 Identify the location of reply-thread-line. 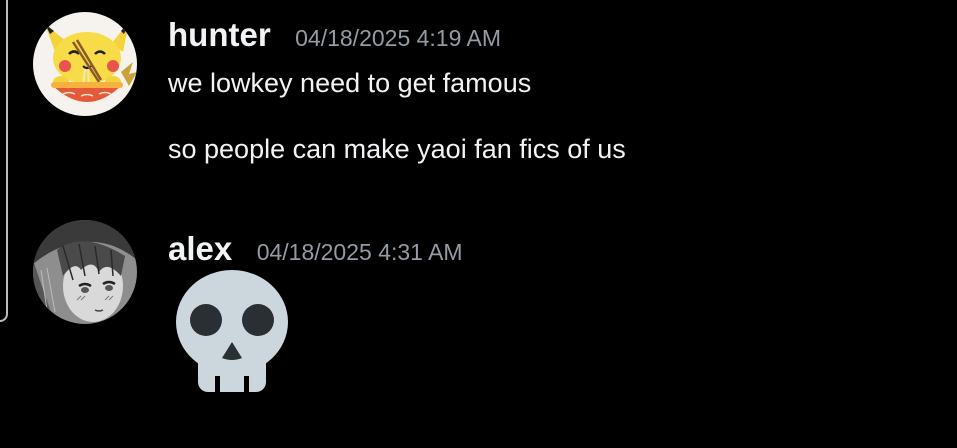
(4, 161).